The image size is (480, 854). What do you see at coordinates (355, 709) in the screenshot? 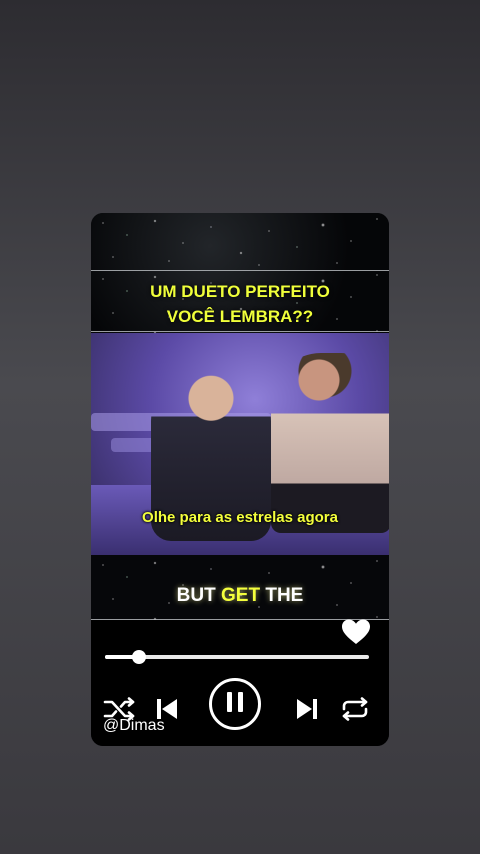
I see `repeat-icon` at bounding box center [355, 709].